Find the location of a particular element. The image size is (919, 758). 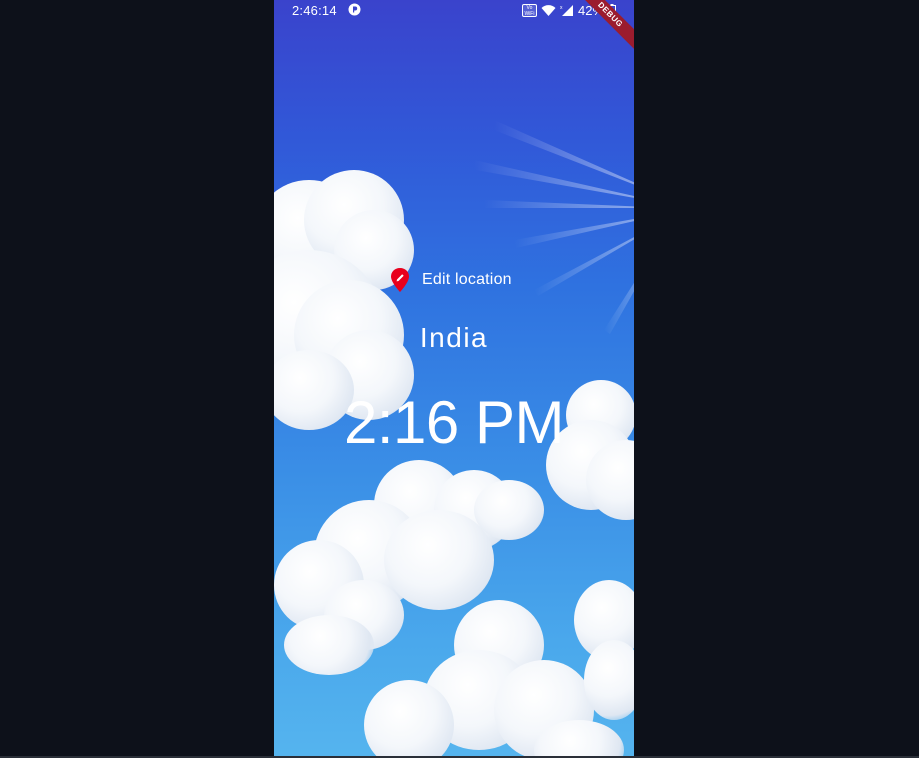

status-bar: 2:46:14 Vo WiFi x 42% is located at coordinates (454, 11).